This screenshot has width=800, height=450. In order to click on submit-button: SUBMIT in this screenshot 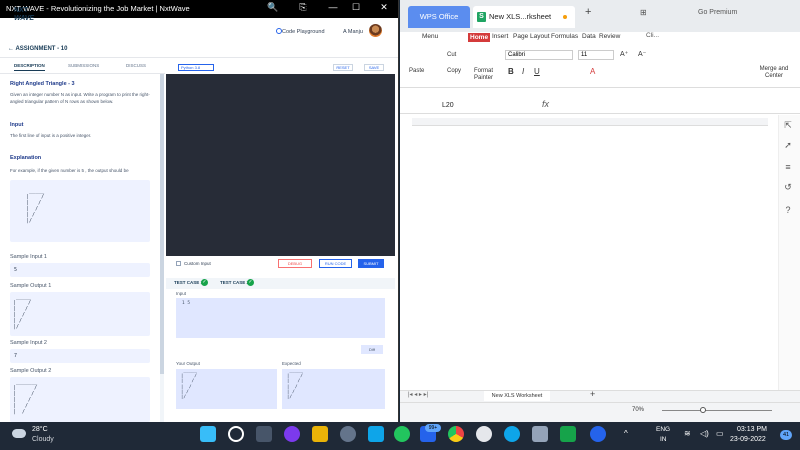, I will do `click(371, 263)`.